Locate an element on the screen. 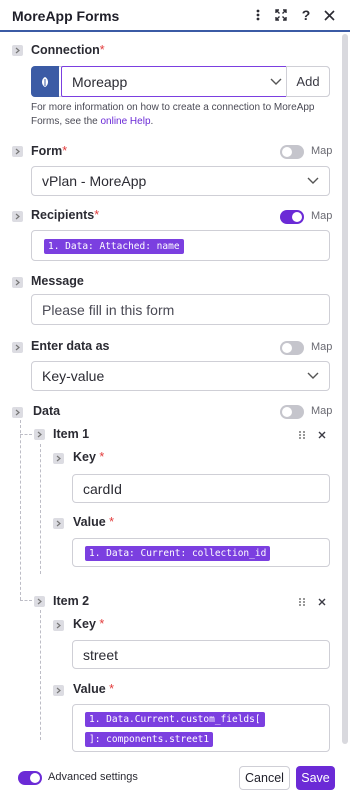  more-vertical-icon is located at coordinates (258, 15).